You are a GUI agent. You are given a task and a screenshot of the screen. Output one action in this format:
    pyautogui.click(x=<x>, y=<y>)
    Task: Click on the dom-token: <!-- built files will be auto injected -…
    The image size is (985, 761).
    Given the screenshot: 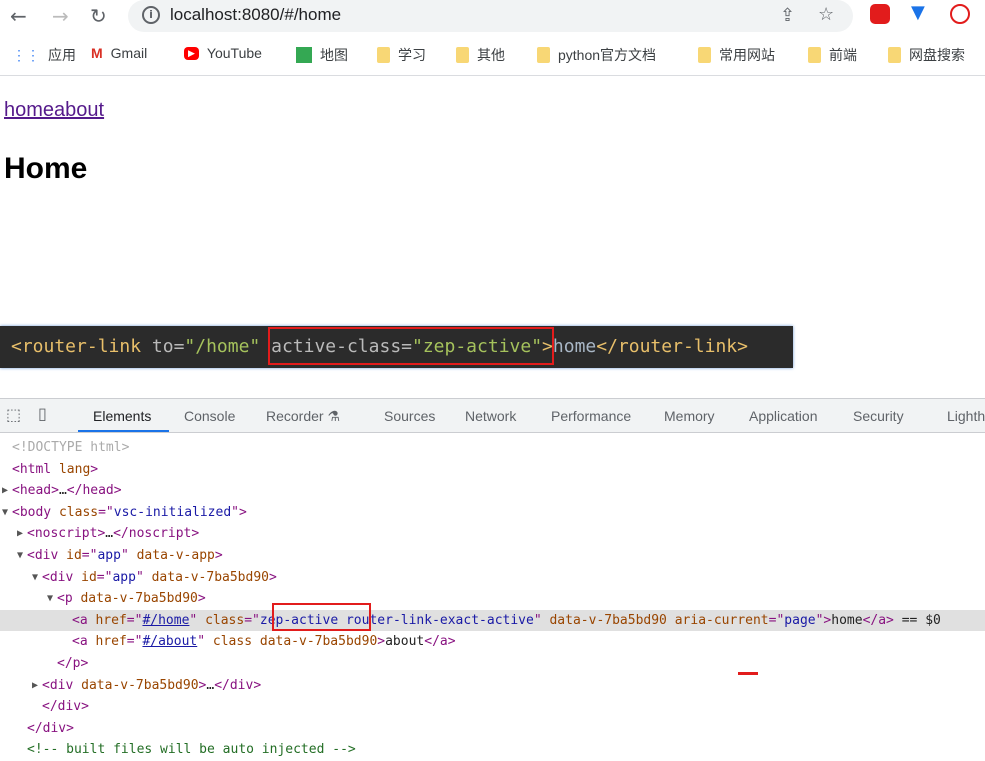 What is the action you would take?
    pyautogui.click(x=191, y=750)
    